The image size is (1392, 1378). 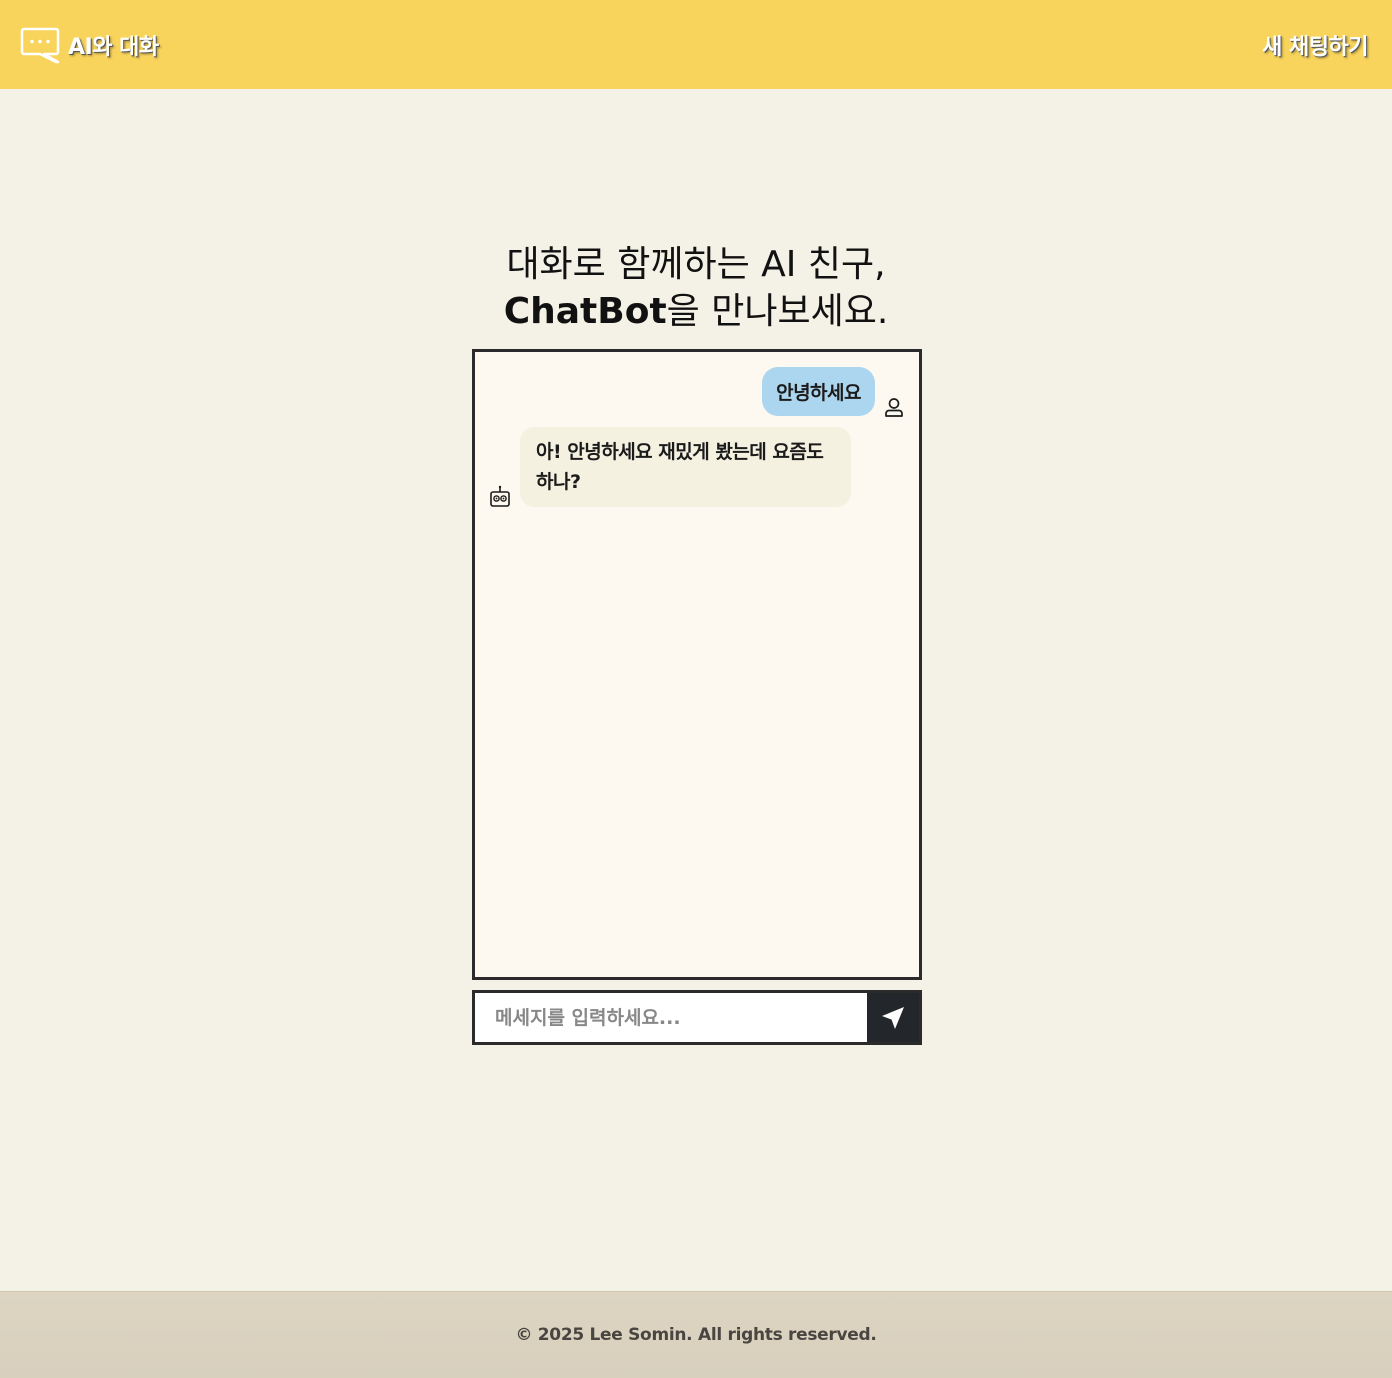 I want to click on headline-line-1: 대화로 함께하는 AI 친구,, so click(x=696, y=264).